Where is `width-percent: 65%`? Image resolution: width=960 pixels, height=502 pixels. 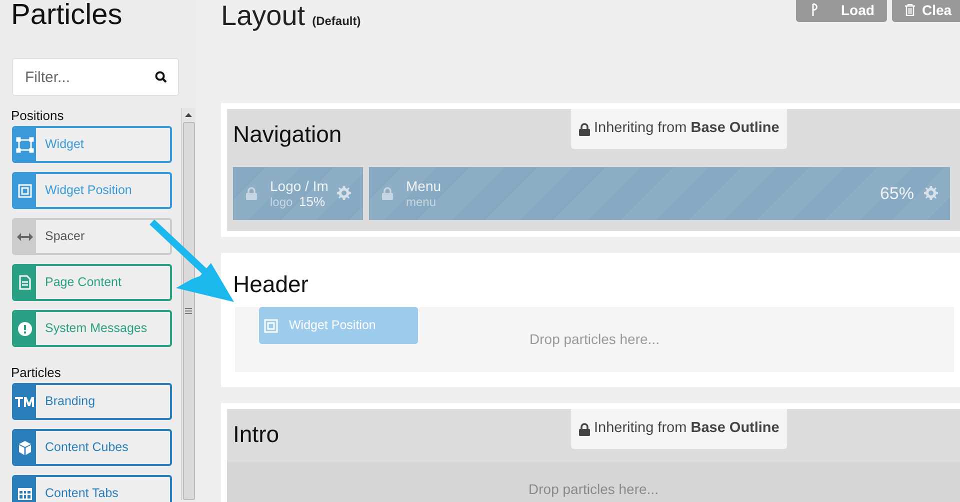 width-percent: 65% is located at coordinates (897, 194).